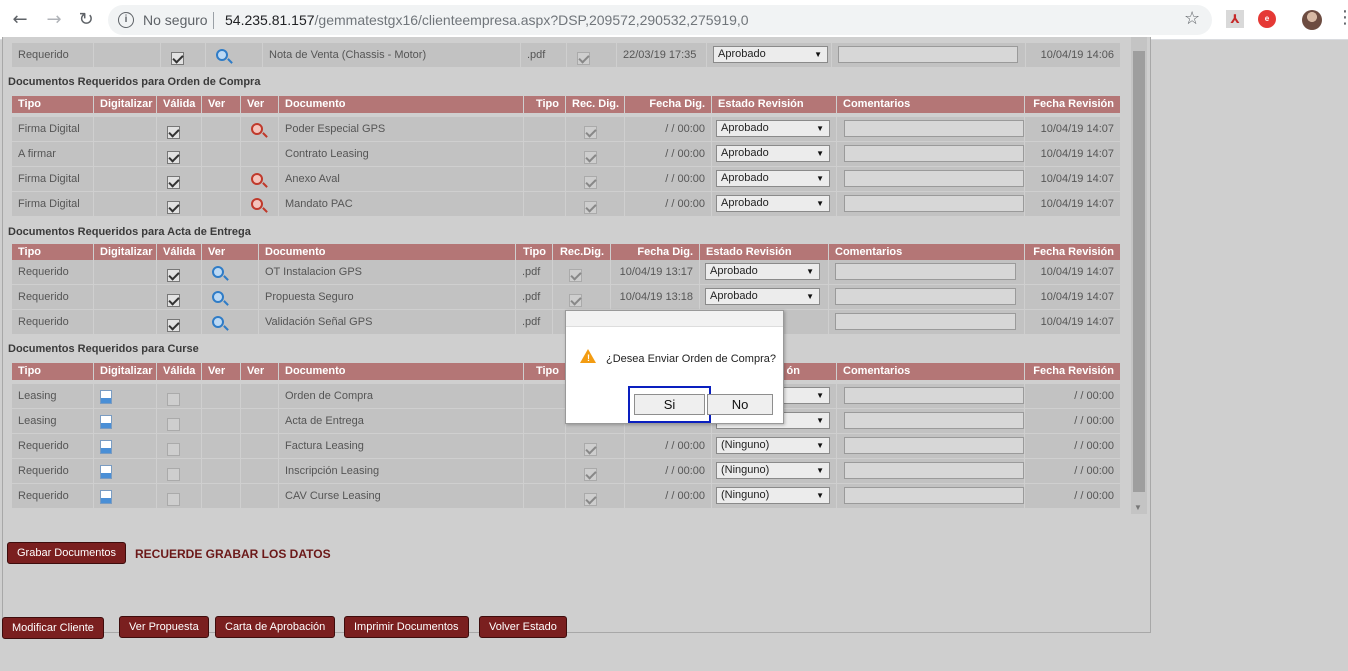  What do you see at coordinates (655, 272) in the screenshot?
I see `cell-fecha: 10/04/19 13:17` at bounding box center [655, 272].